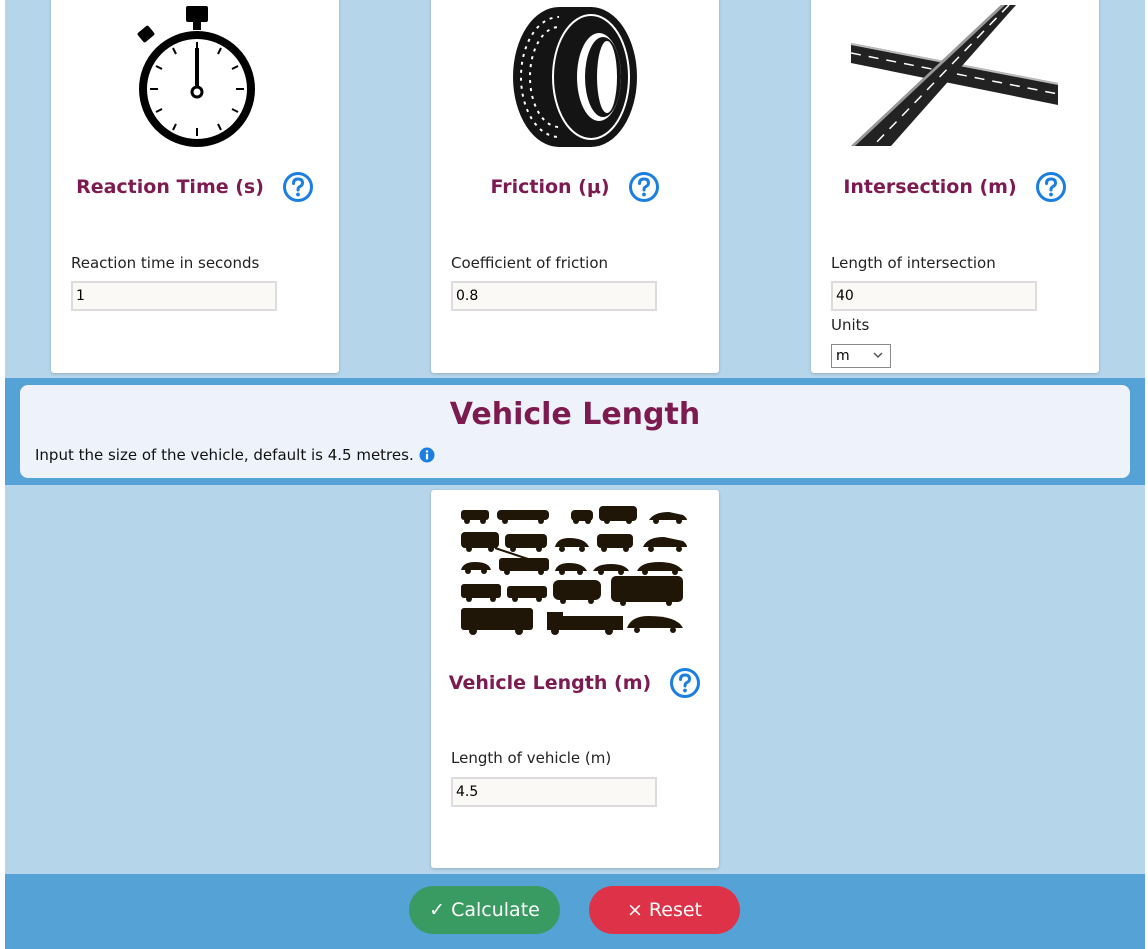 This screenshot has height=949, width=1148. Describe the element at coordinates (575, 414) in the screenshot. I see `vehicle-length-heading: Vehicle Length` at that location.